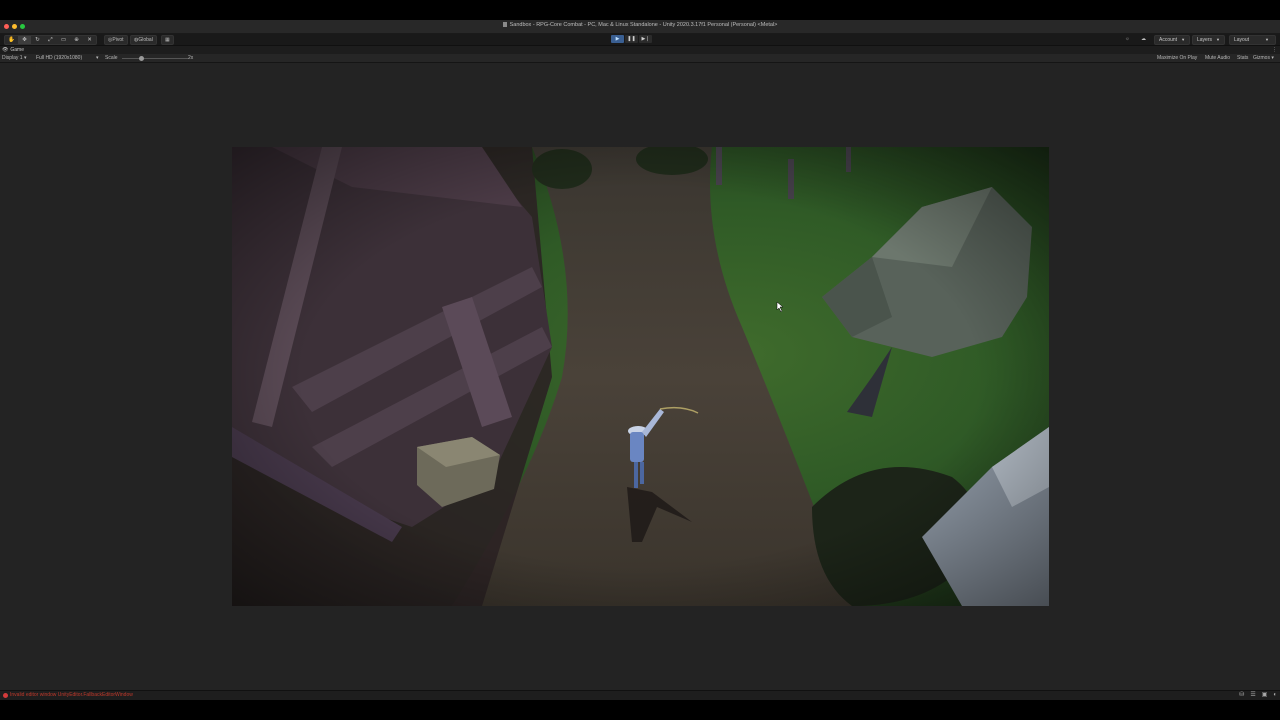  Describe the element at coordinates (5, 50) in the screenshot. I see `eye-icon: 👁` at that location.